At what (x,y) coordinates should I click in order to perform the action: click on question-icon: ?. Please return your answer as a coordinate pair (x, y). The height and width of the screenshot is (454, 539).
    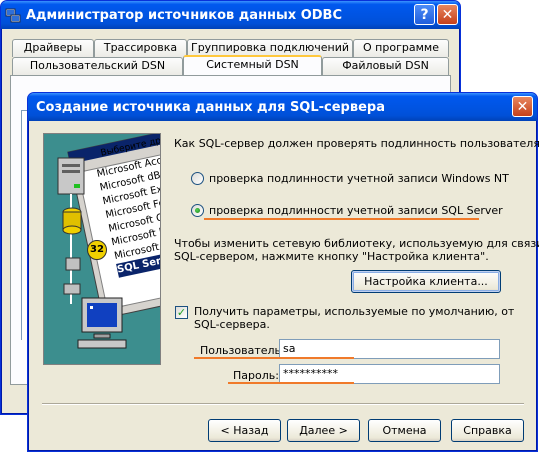
    Looking at the image, I should click on (424, 14).